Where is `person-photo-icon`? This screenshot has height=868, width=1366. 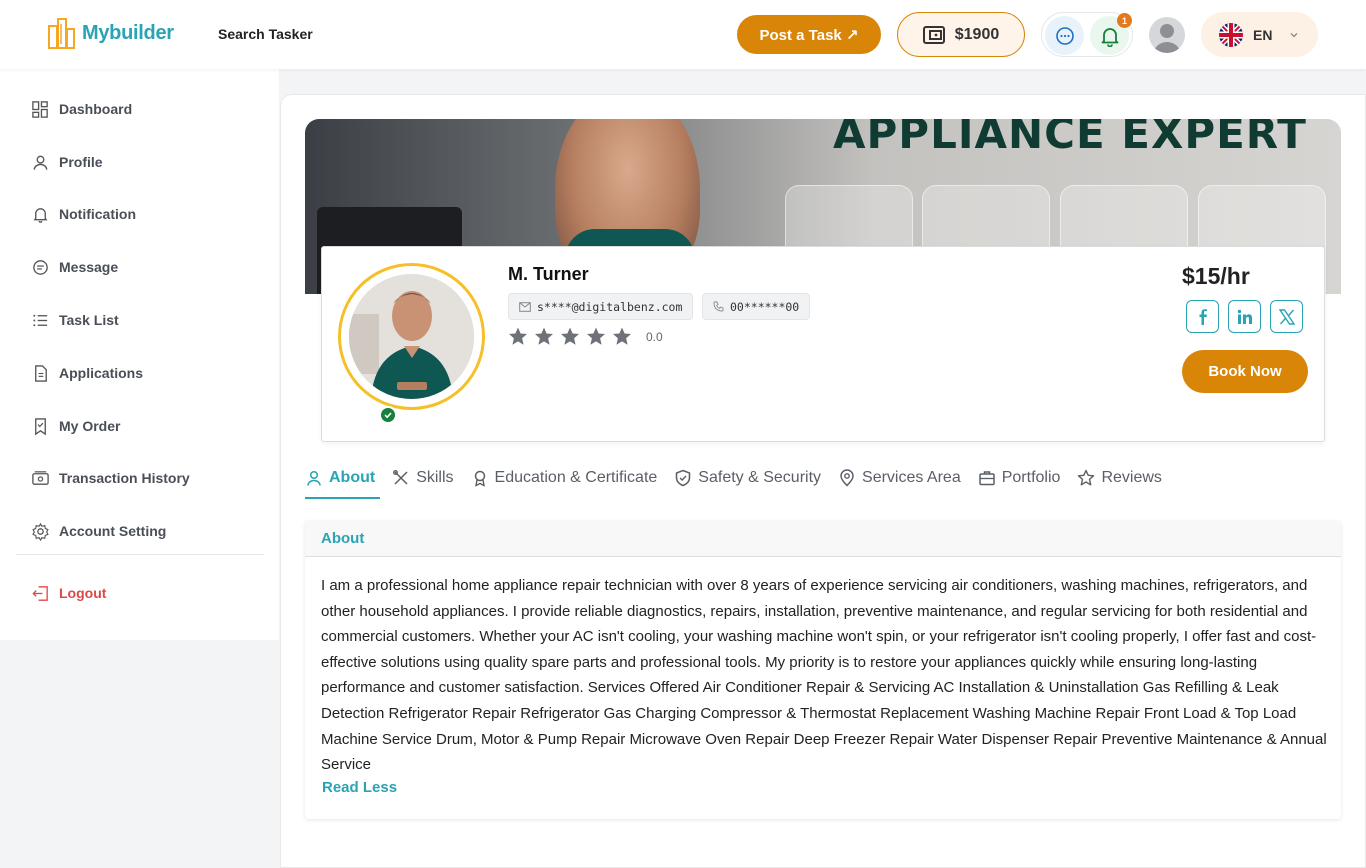 person-photo-icon is located at coordinates (411, 336).